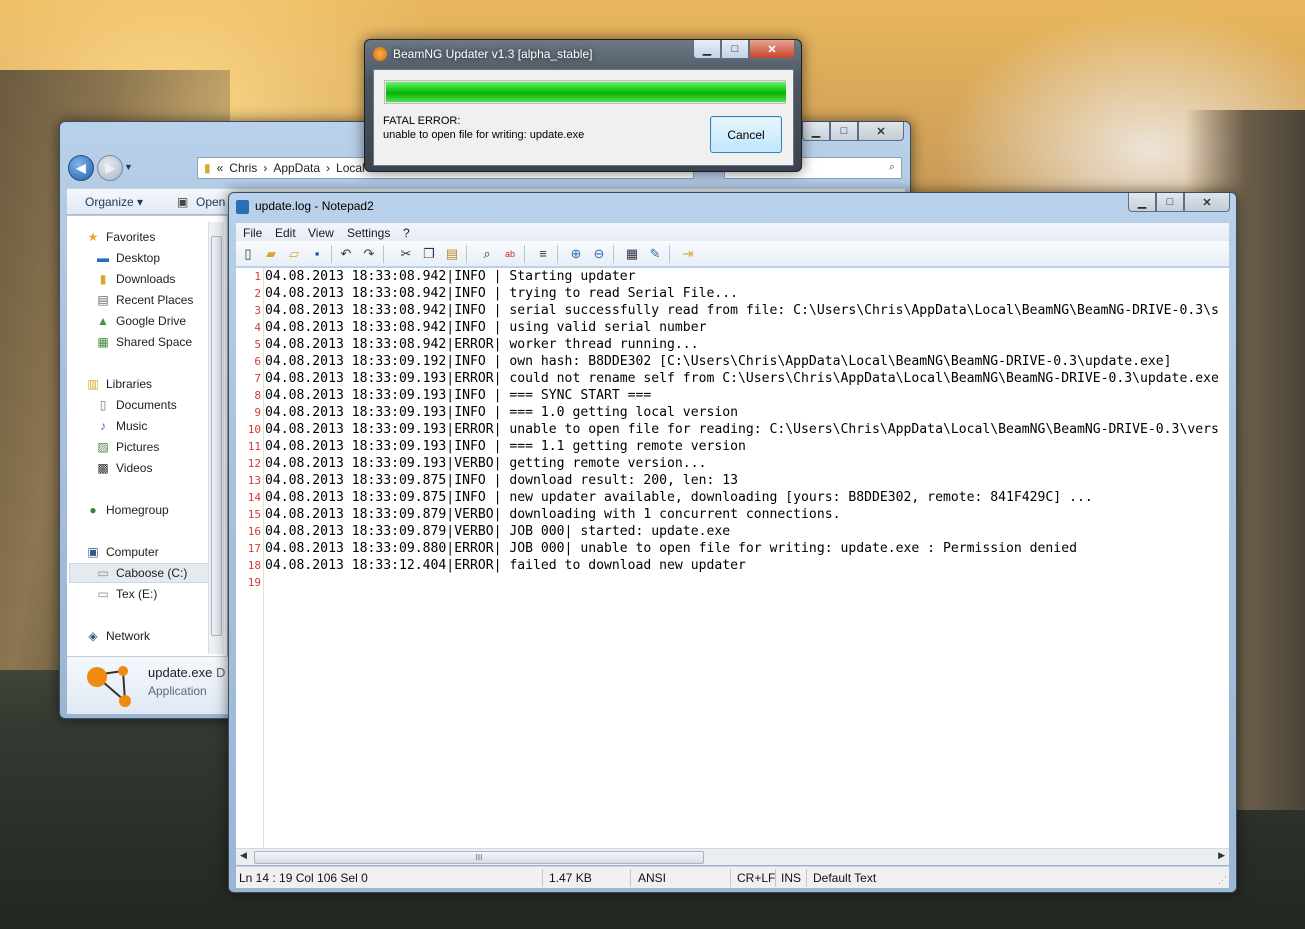  I want to click on status-mode: INS, so click(791, 878).